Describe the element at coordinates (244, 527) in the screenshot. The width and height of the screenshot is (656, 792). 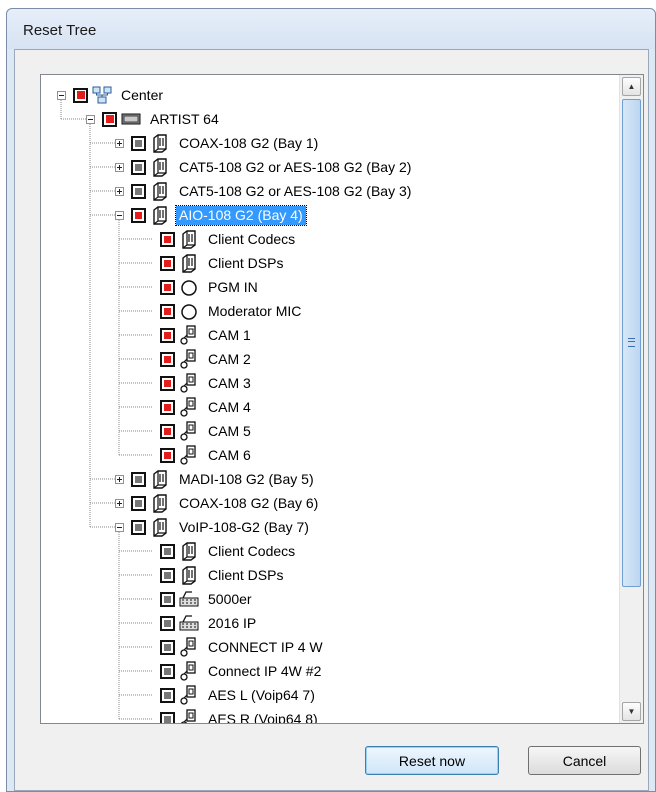
I see `tree-item-label: VoIP-108-G2 (Bay 7)` at that location.